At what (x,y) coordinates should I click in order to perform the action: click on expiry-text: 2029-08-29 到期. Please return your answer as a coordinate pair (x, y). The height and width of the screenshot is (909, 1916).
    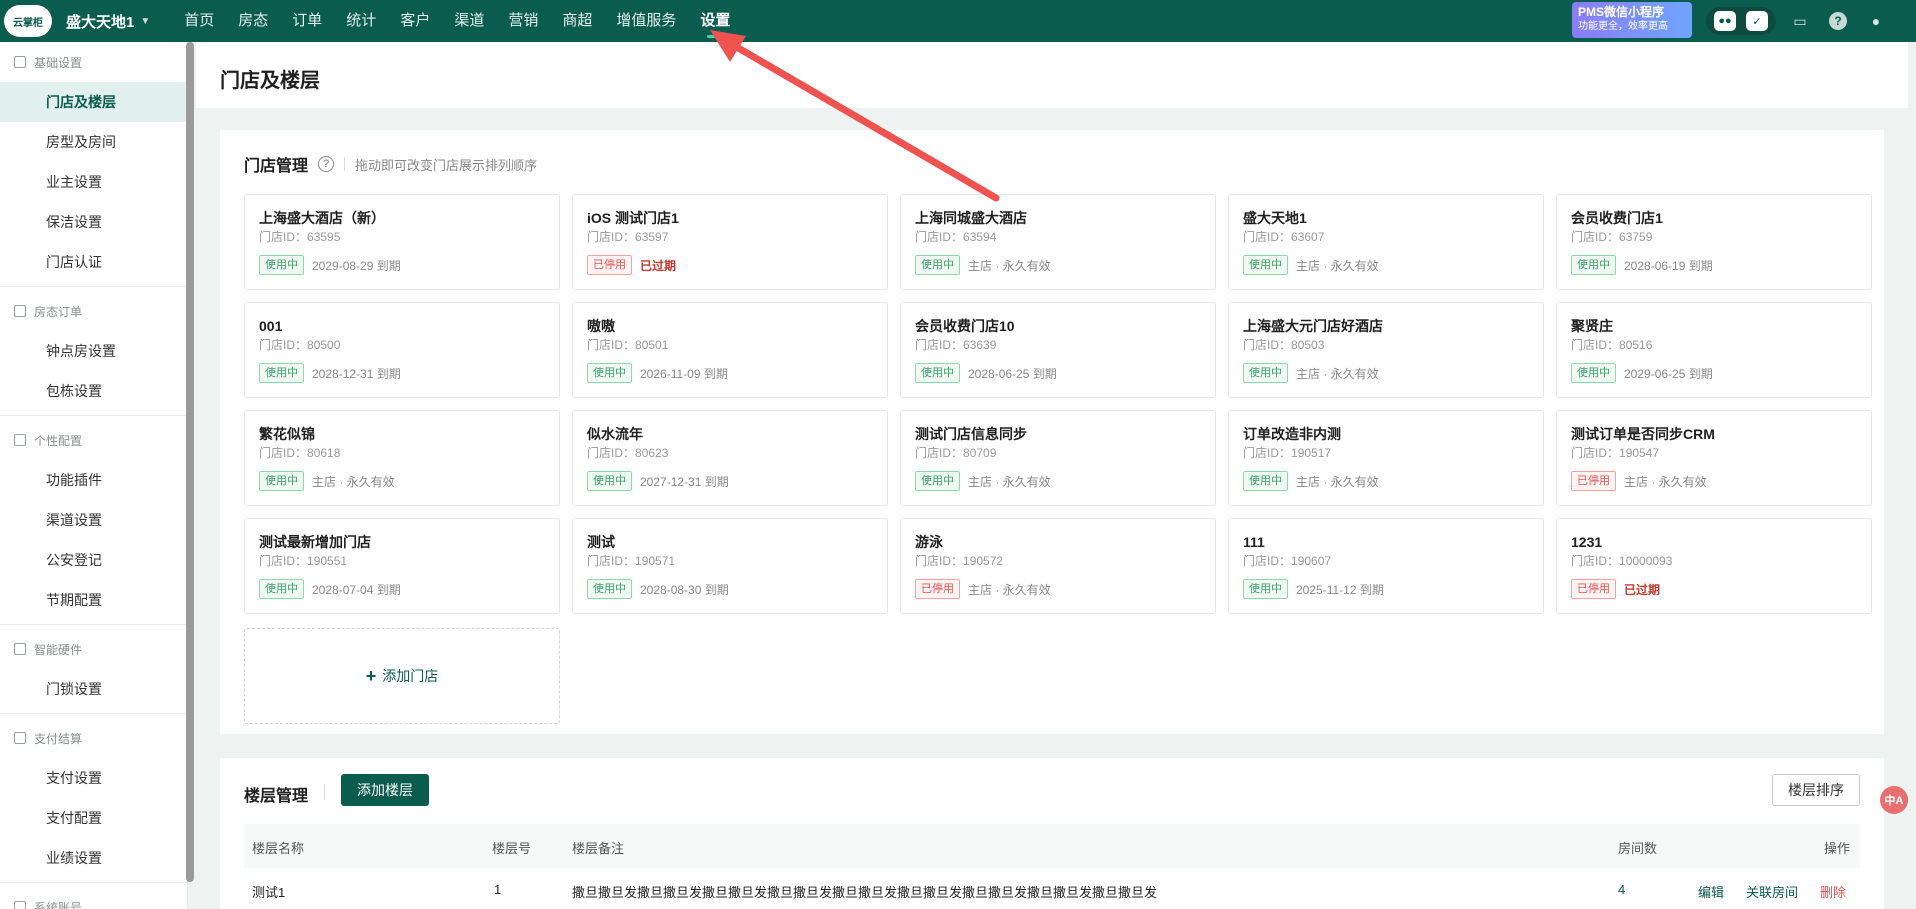
    Looking at the image, I should click on (356, 265).